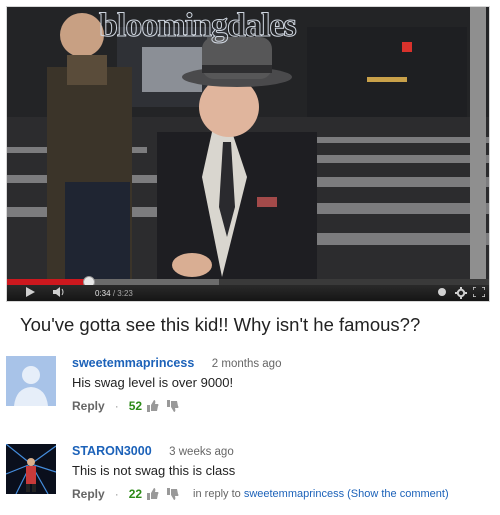 The image size is (500, 515). Describe the element at coordinates (154, 470) in the screenshot. I see `comment-text: This is not swag this is class` at that location.